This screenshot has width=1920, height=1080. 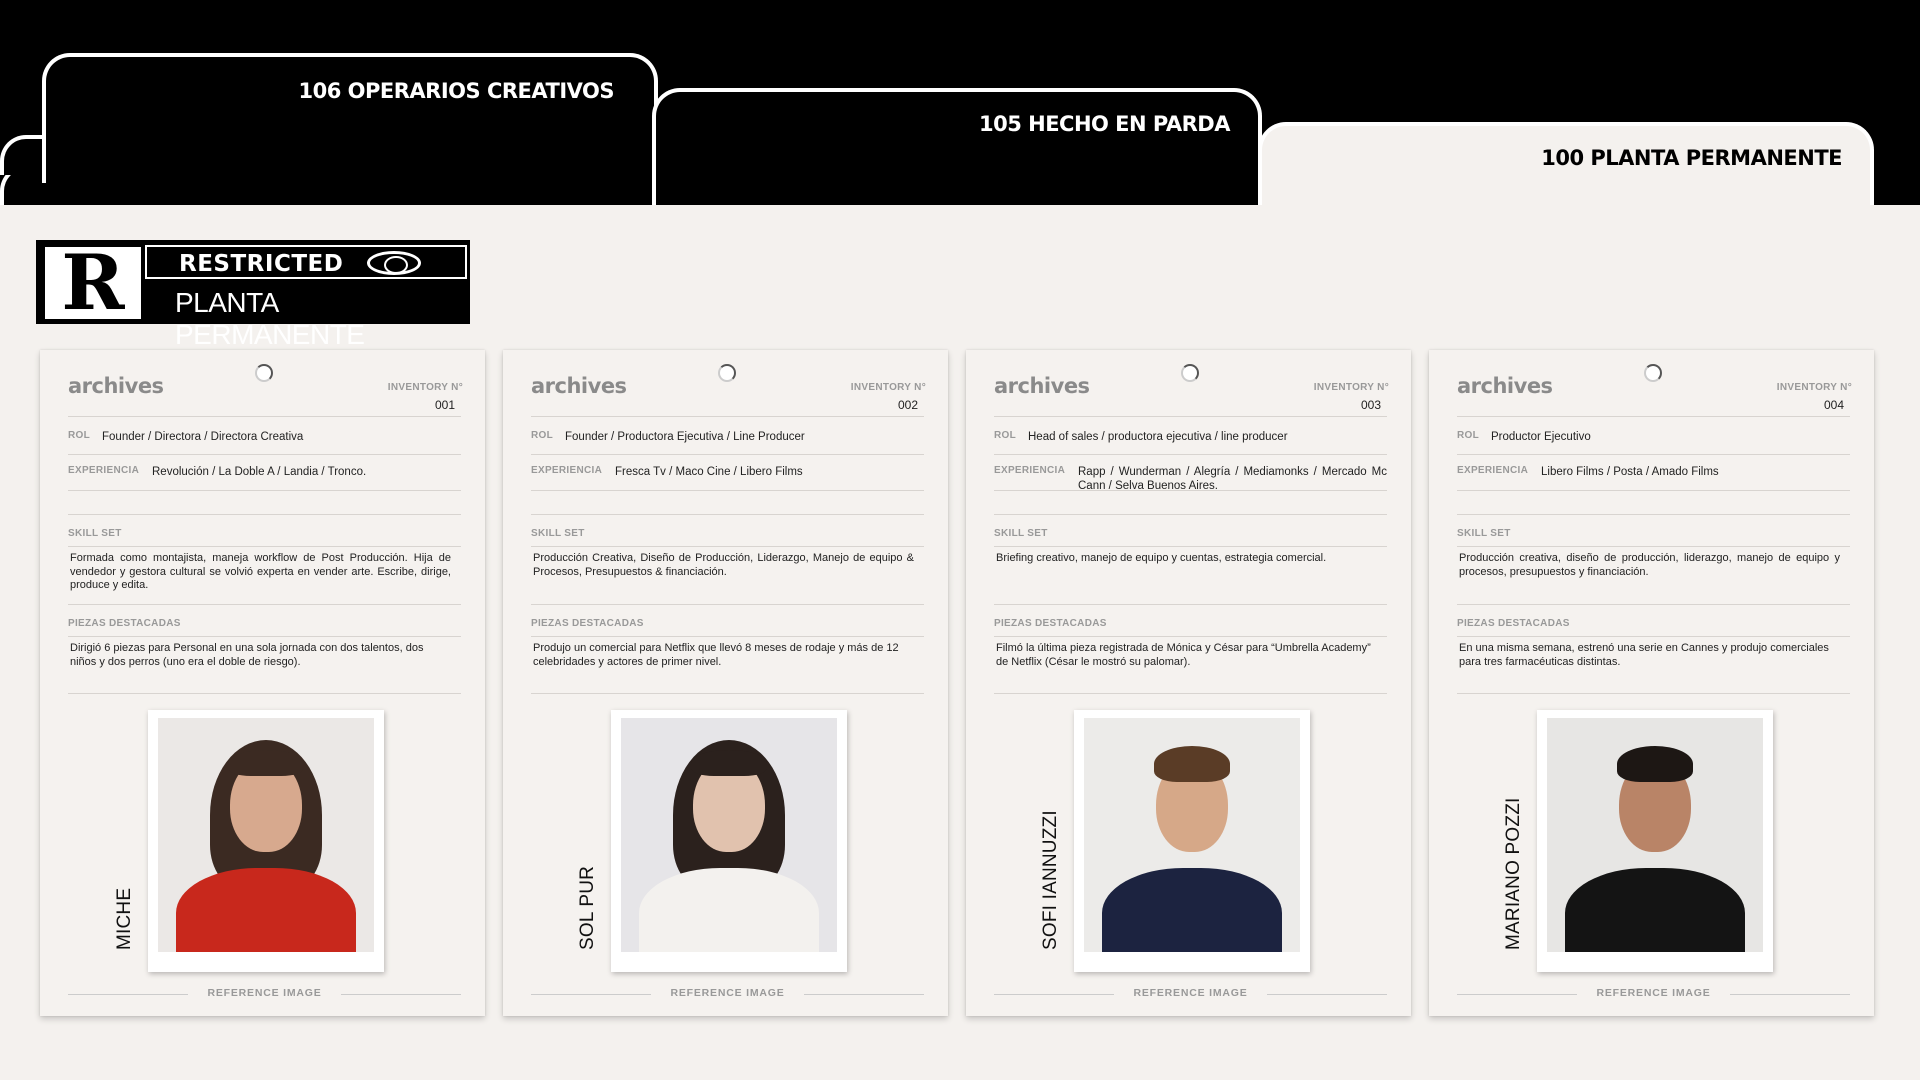 What do you see at coordinates (261, 264) in the screenshot?
I see `badge-top-label: RESTRICTED` at bounding box center [261, 264].